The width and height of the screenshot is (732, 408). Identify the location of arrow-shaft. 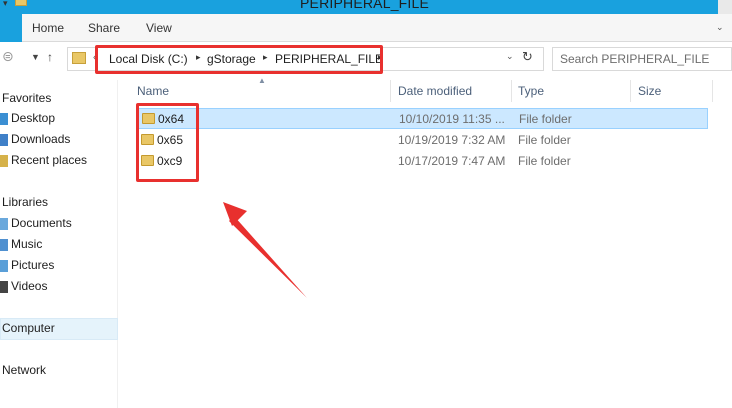
(268, 257).